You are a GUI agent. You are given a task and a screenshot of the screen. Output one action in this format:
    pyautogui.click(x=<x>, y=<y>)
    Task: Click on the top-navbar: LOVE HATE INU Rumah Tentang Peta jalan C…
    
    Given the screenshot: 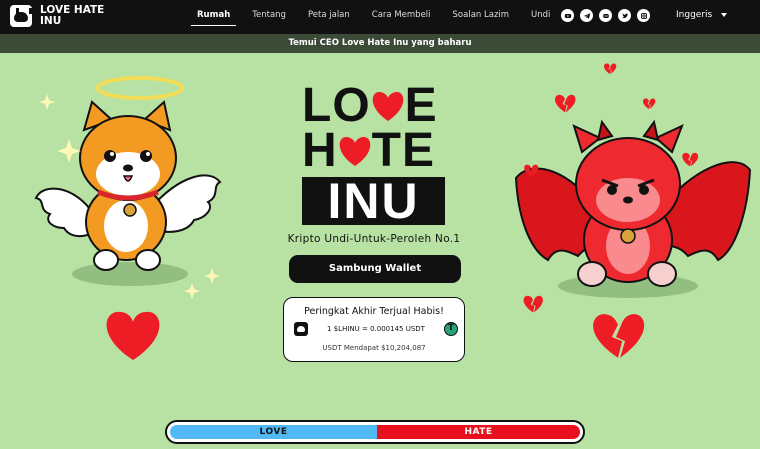 What is the action you would take?
    pyautogui.click(x=380, y=17)
    